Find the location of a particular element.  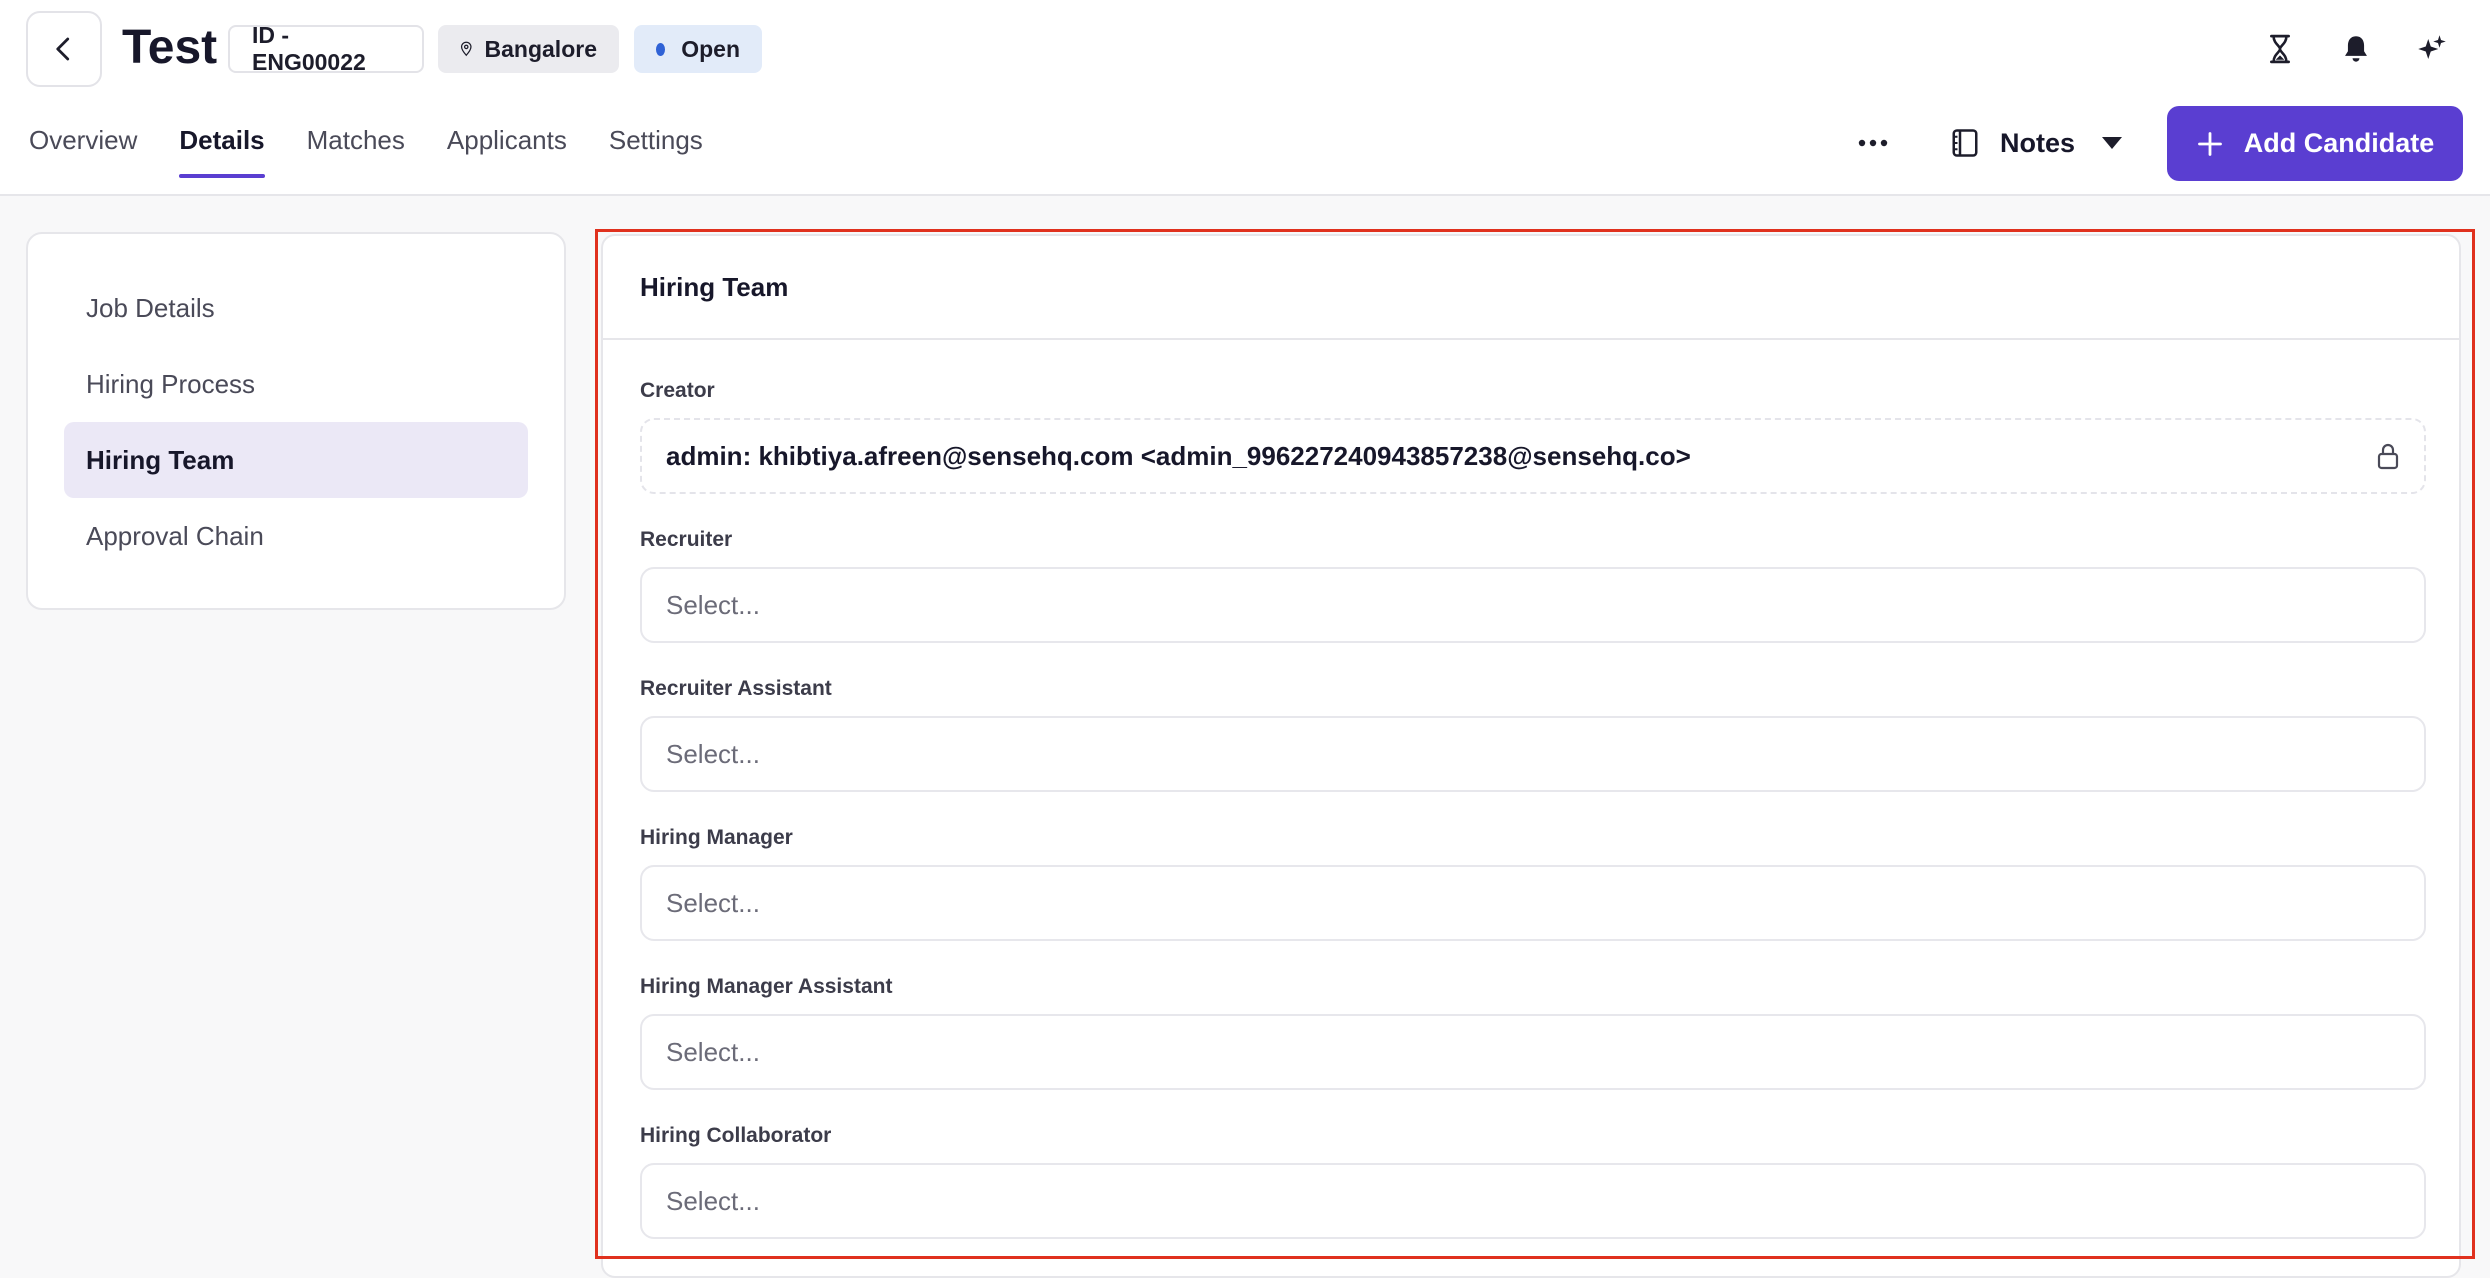

hourglass-icon is located at coordinates (2280, 49).